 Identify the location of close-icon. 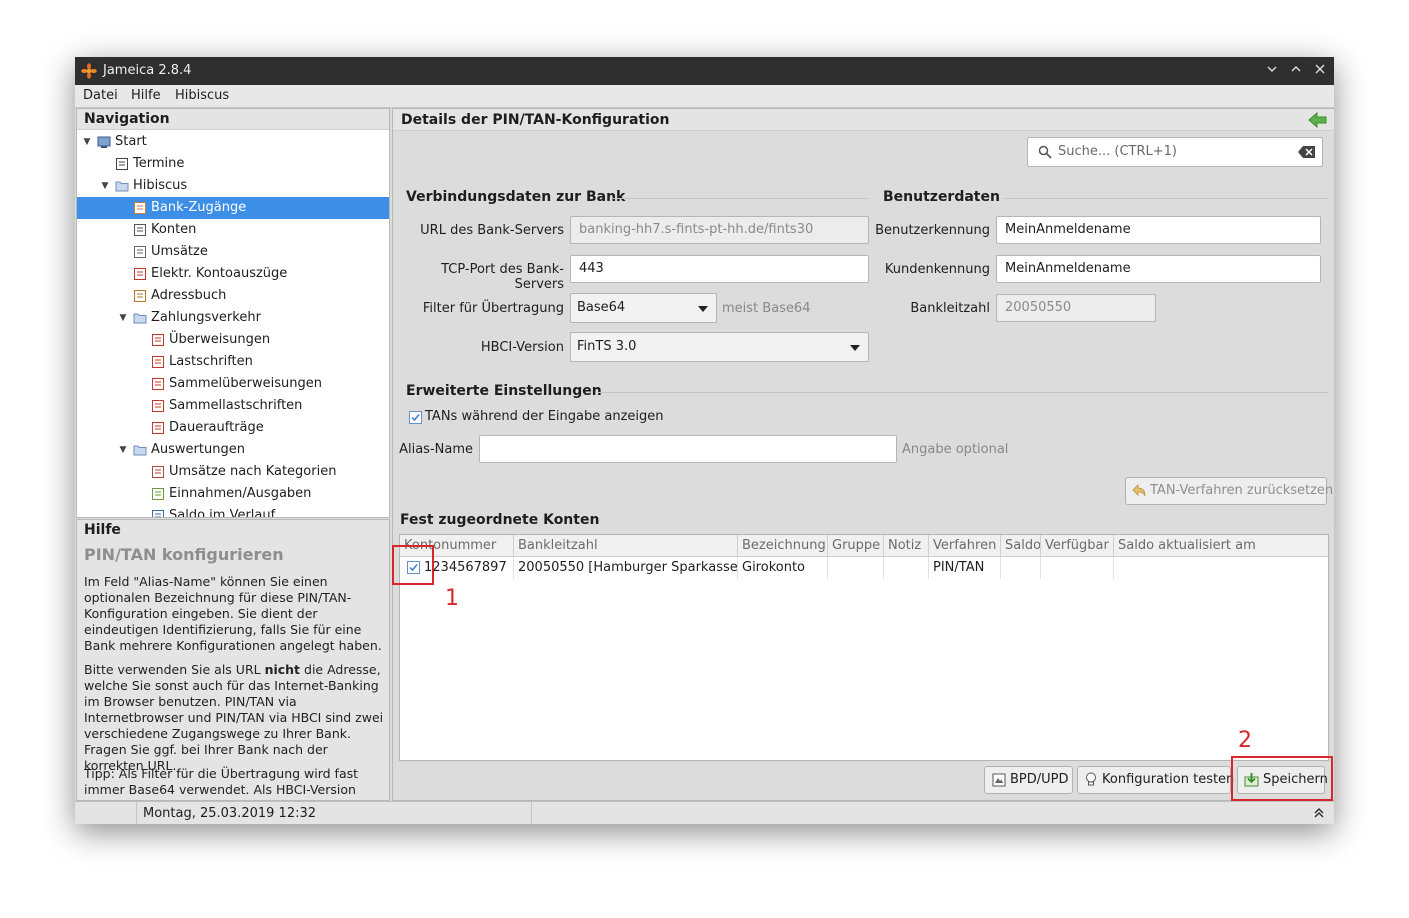
(1320, 71).